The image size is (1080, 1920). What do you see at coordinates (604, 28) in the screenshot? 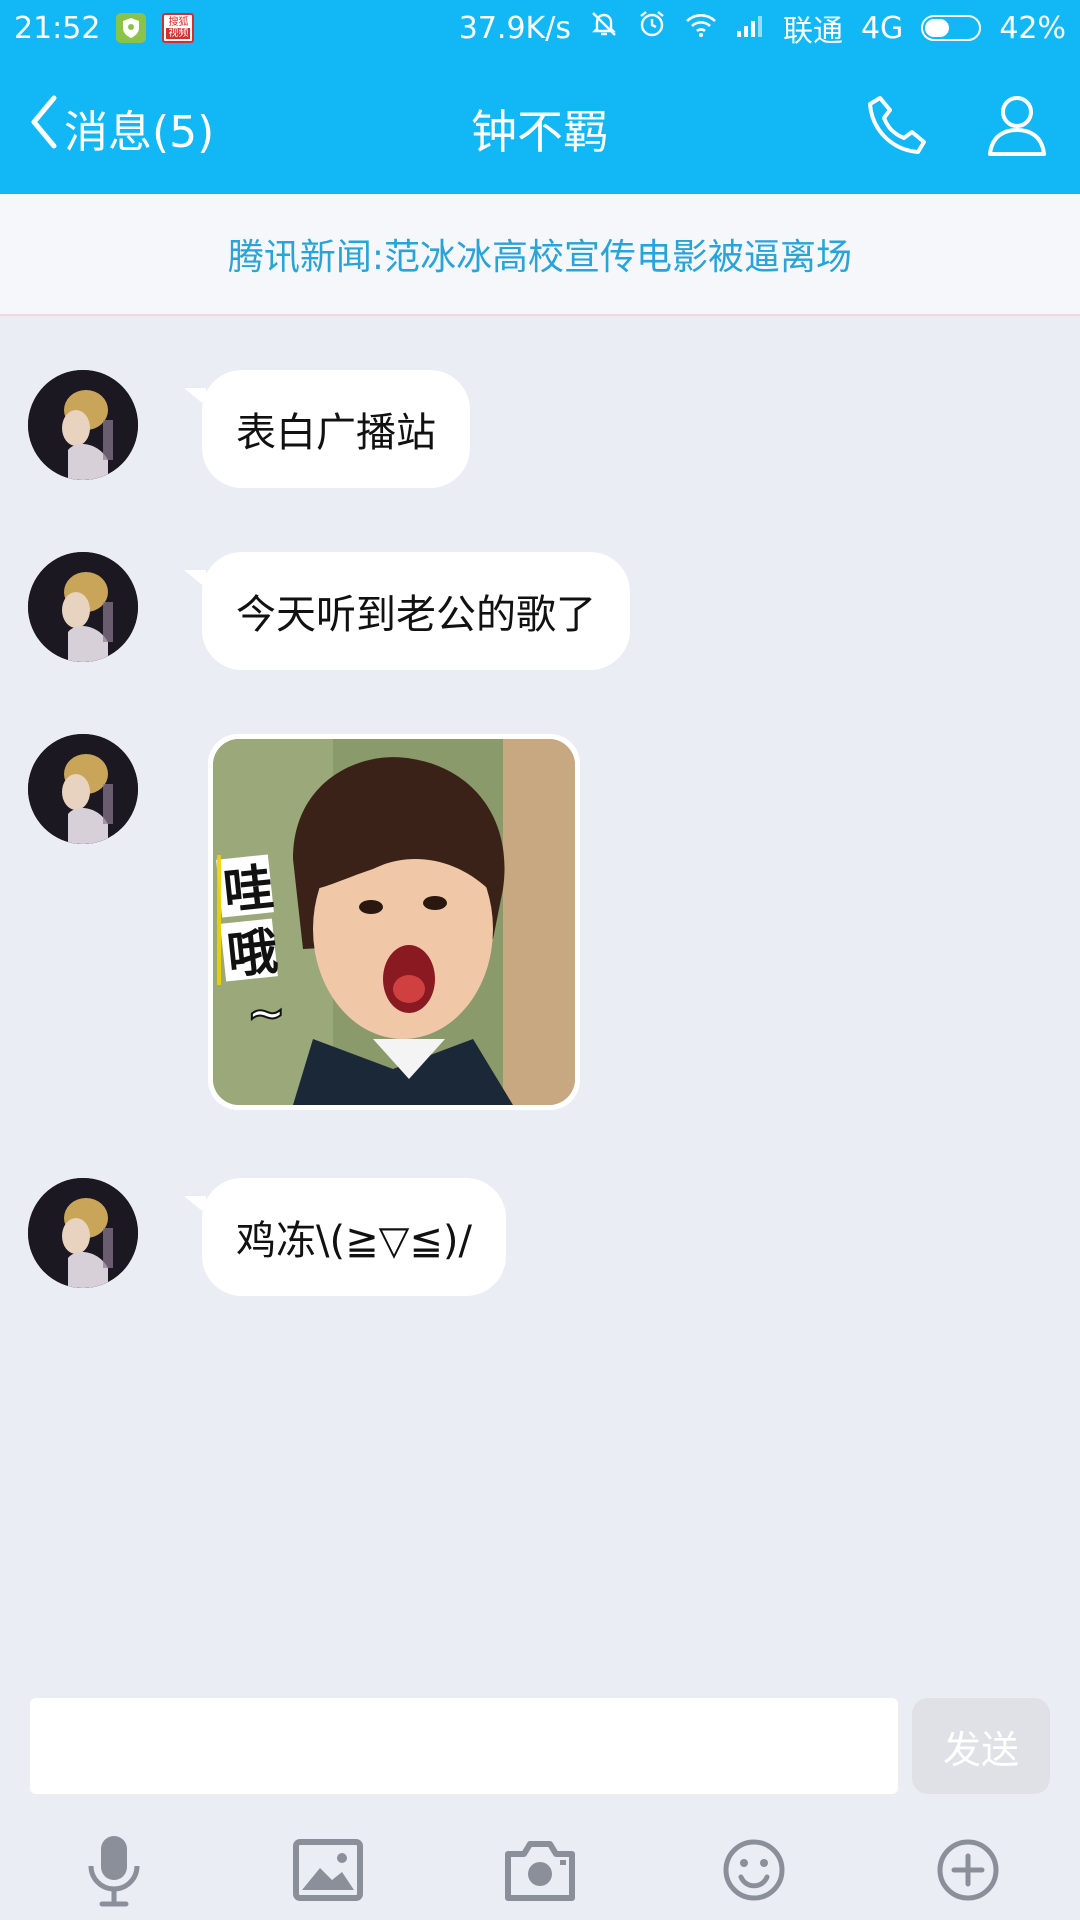
I see `mute-bell-icon` at bounding box center [604, 28].